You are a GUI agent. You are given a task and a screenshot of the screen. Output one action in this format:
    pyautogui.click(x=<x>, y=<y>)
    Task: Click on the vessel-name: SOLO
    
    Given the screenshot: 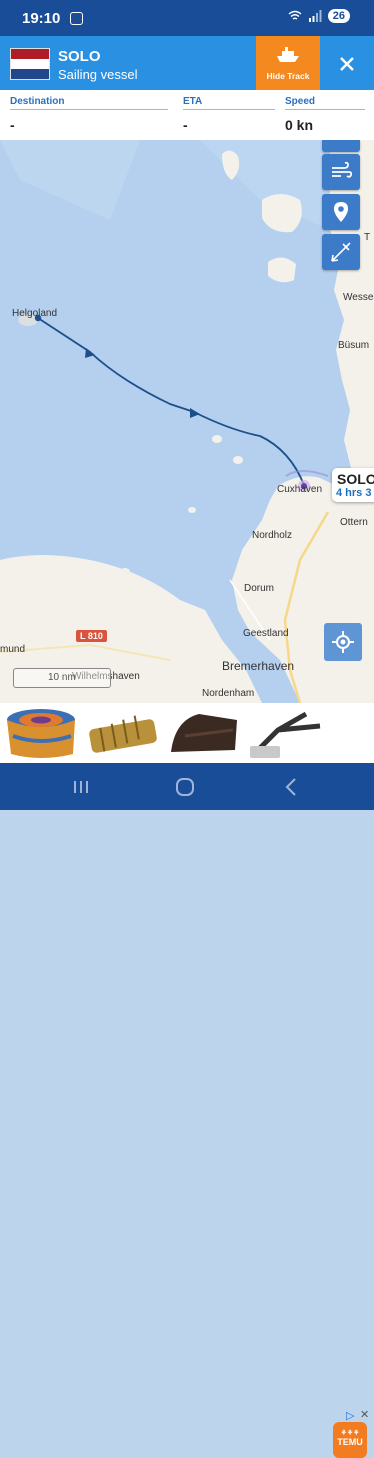 What is the action you would take?
    pyautogui.click(x=79, y=56)
    